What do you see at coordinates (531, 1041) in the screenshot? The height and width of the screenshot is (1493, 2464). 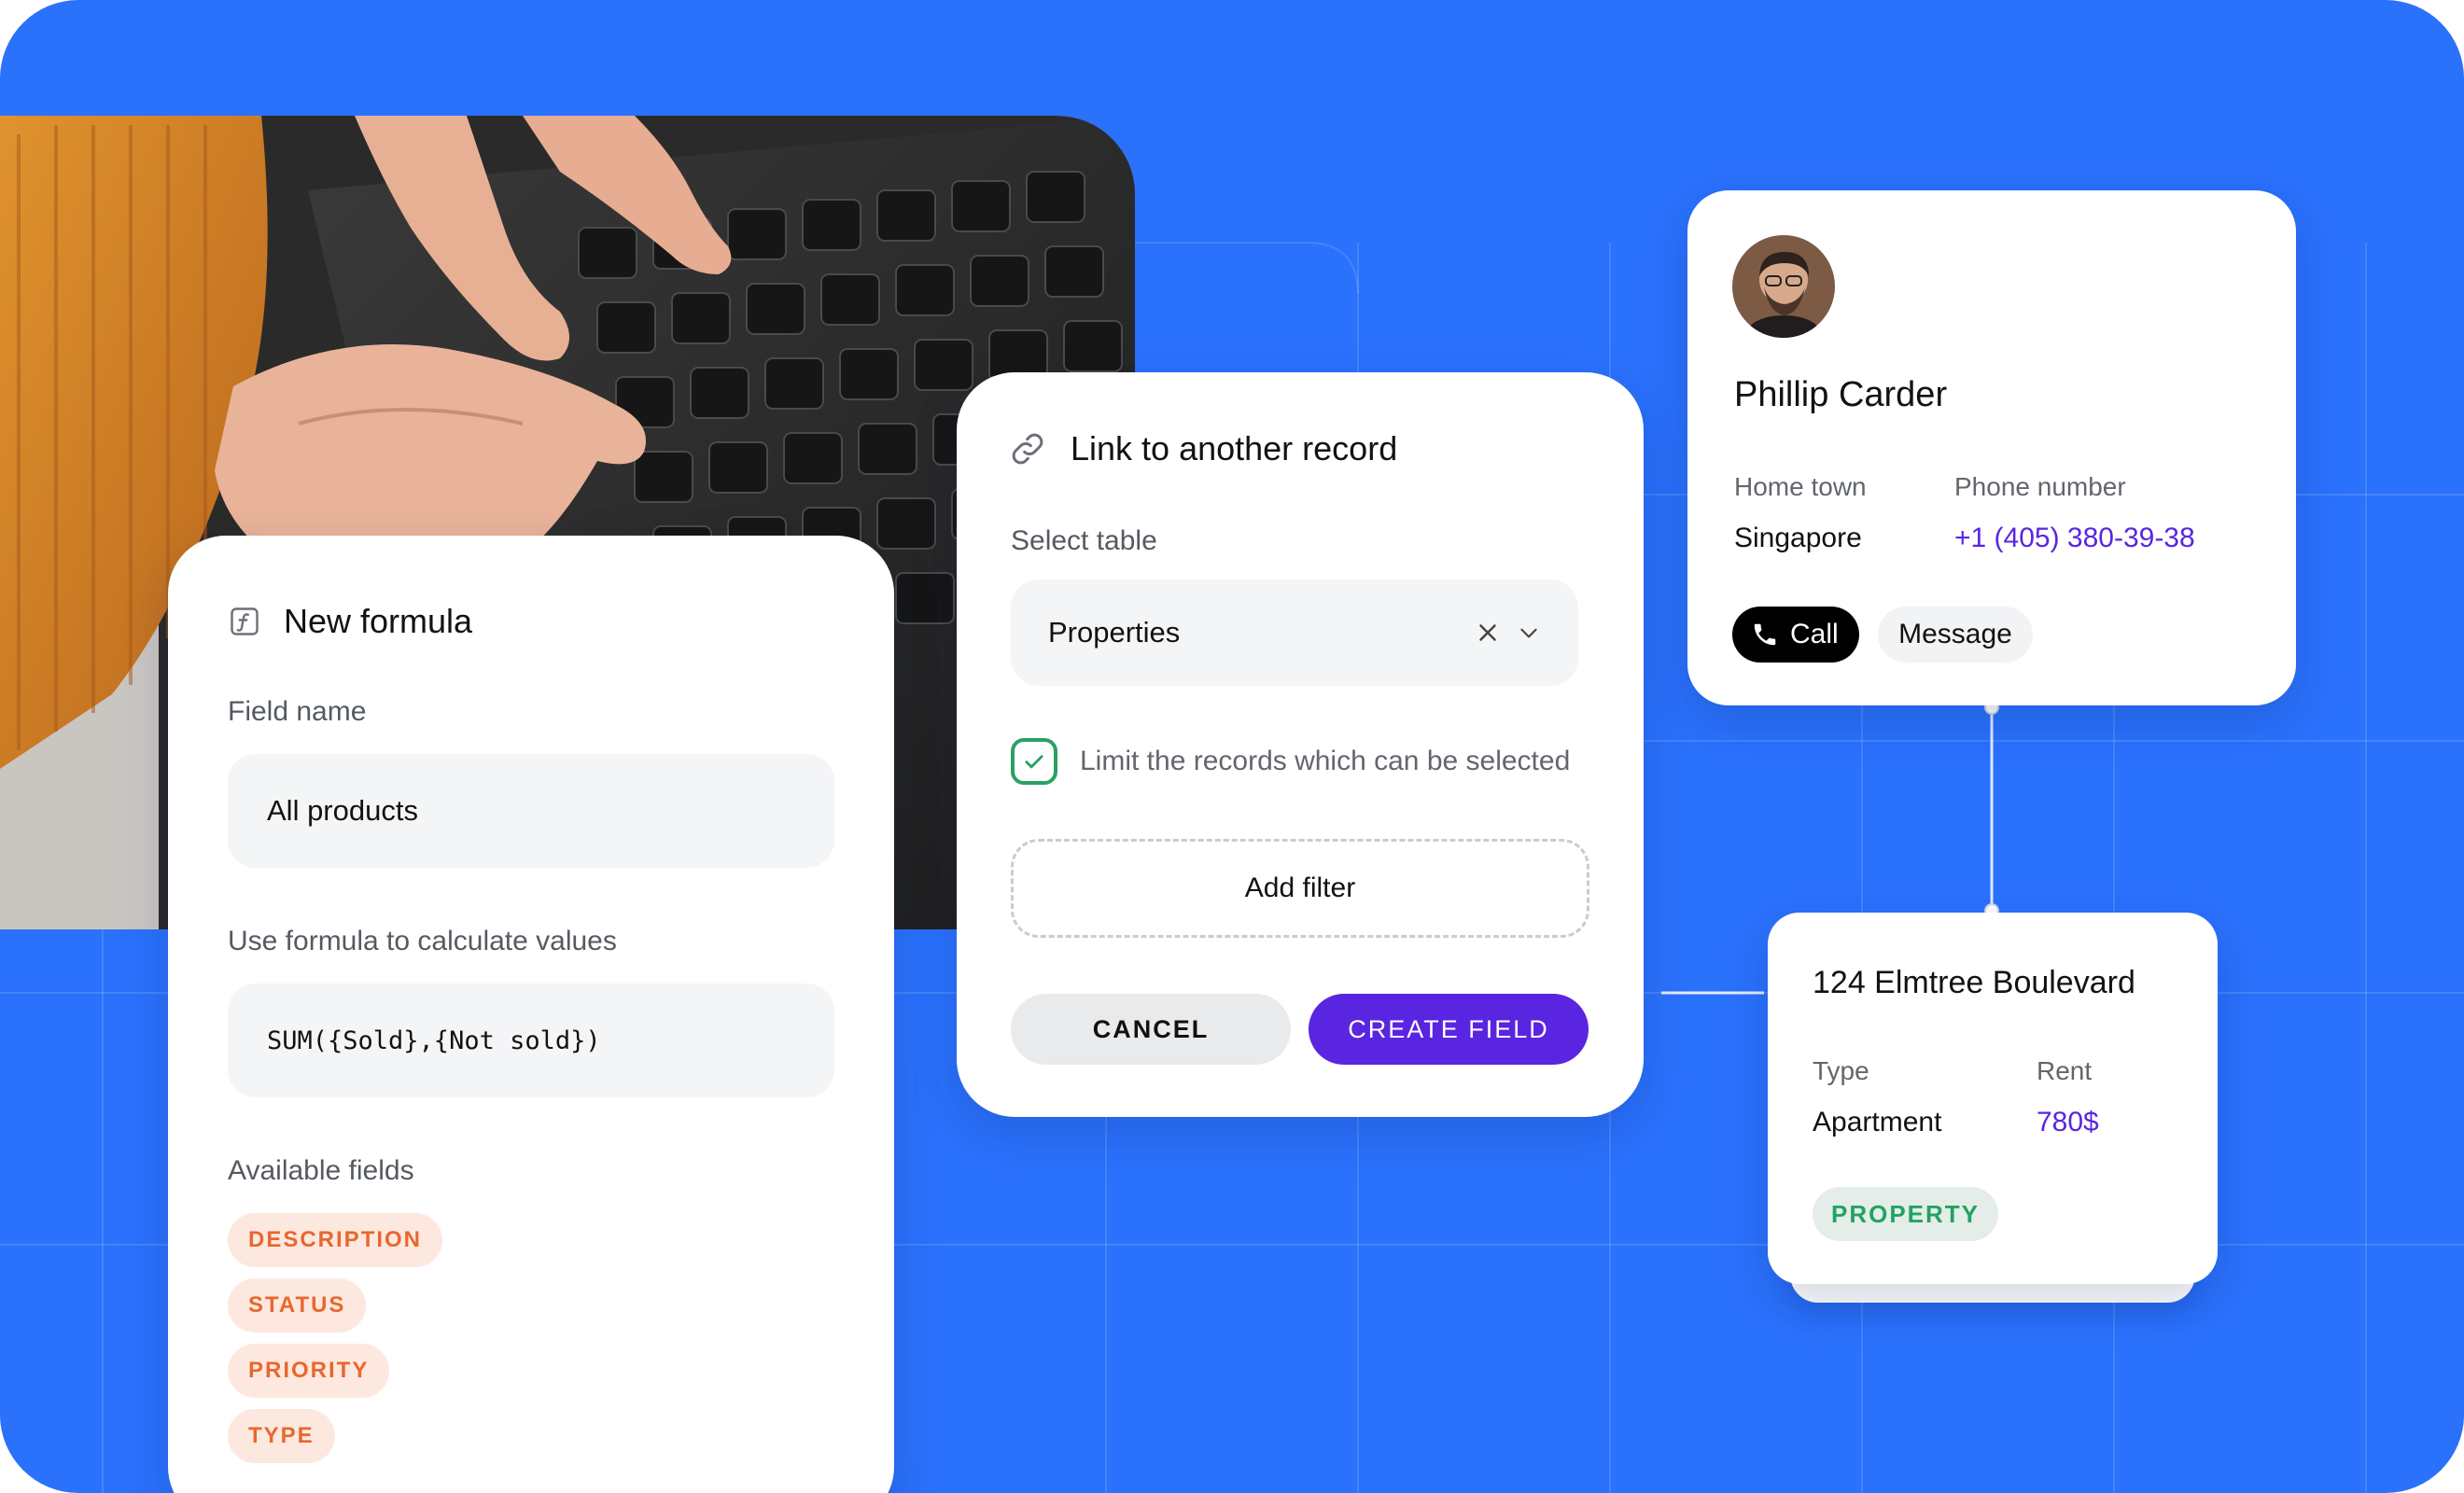 I see `formula-input: SUM({Sold},{Not sold})` at bounding box center [531, 1041].